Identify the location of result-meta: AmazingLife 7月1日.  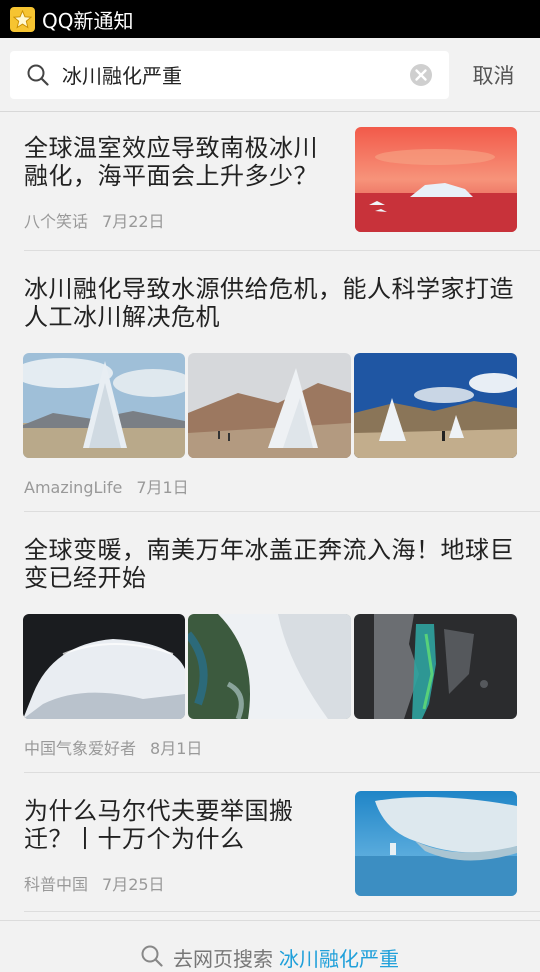
(106, 486).